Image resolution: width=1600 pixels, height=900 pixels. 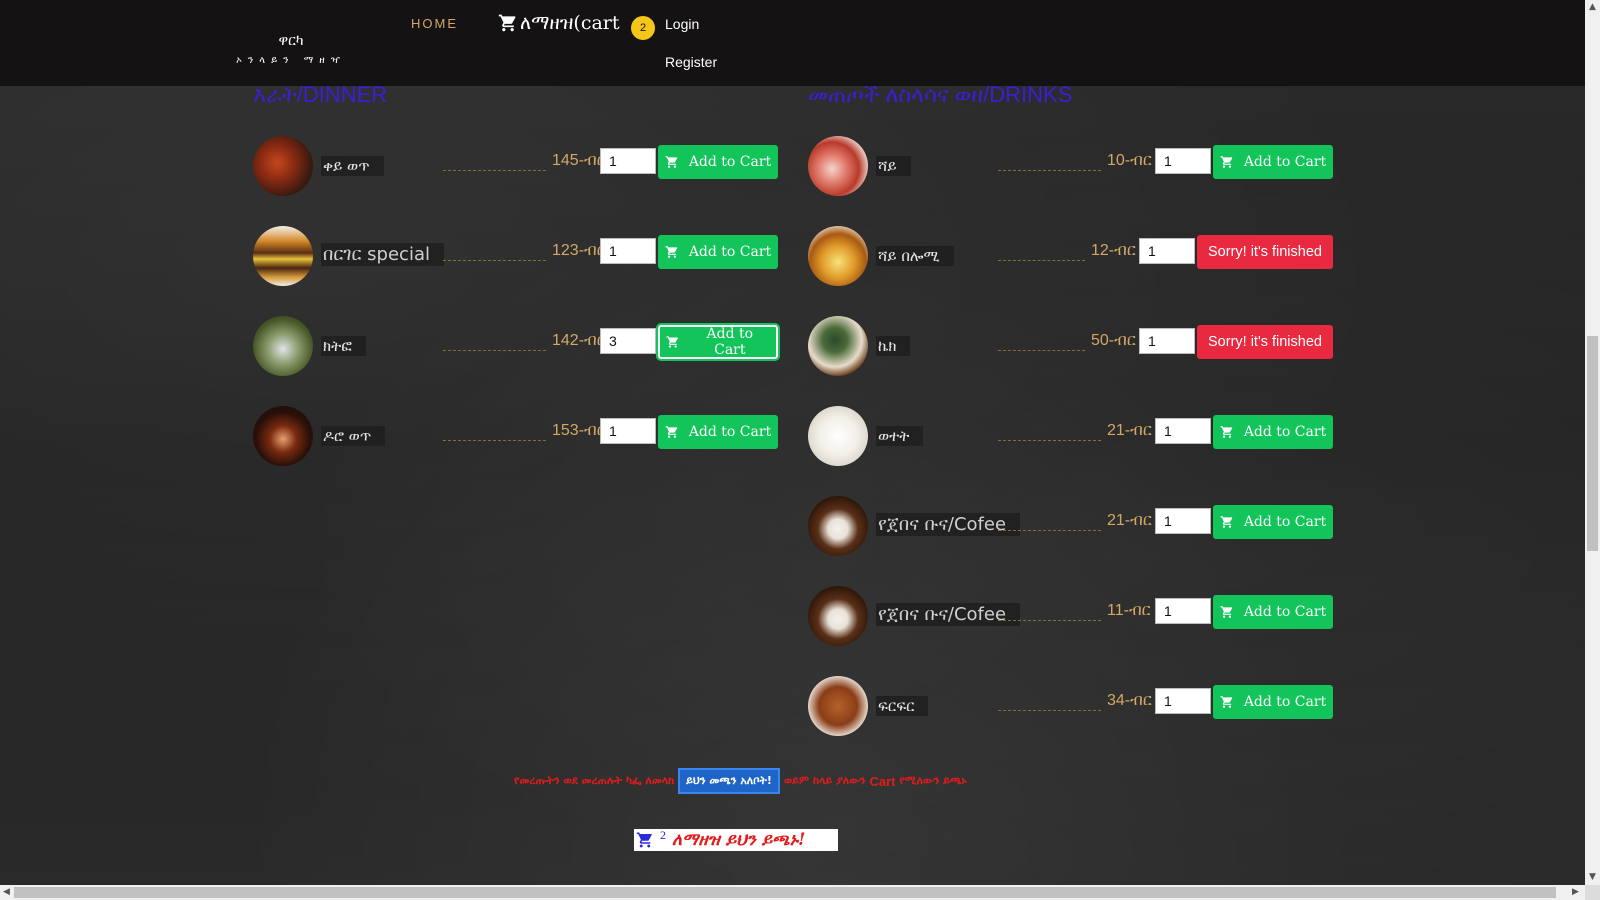 I want to click on brand-subtitle: ኦንላይን ማዘዣ, so click(x=291, y=60).